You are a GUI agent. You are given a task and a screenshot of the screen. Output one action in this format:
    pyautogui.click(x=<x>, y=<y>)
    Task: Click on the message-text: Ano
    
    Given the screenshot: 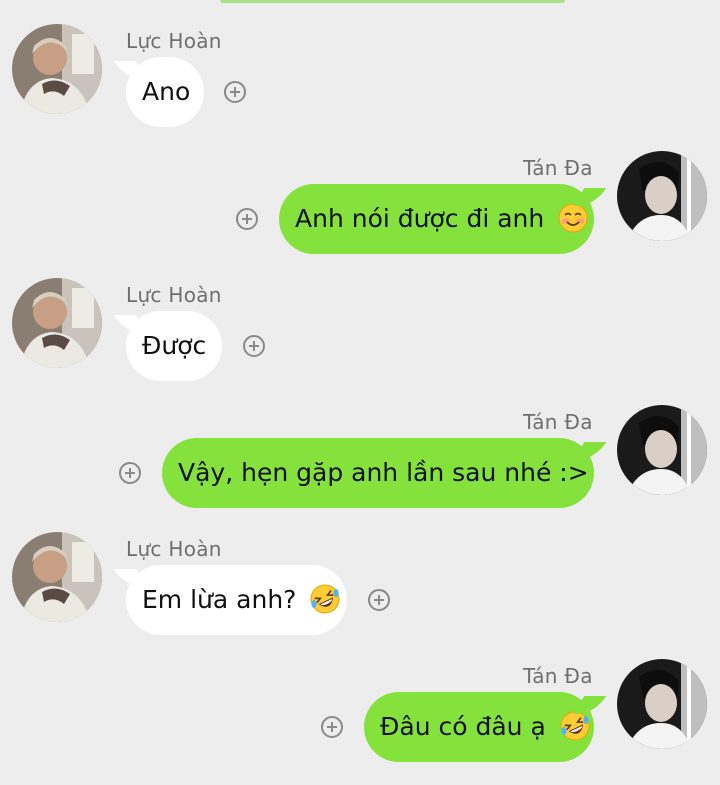 What is the action you would take?
    pyautogui.click(x=166, y=91)
    